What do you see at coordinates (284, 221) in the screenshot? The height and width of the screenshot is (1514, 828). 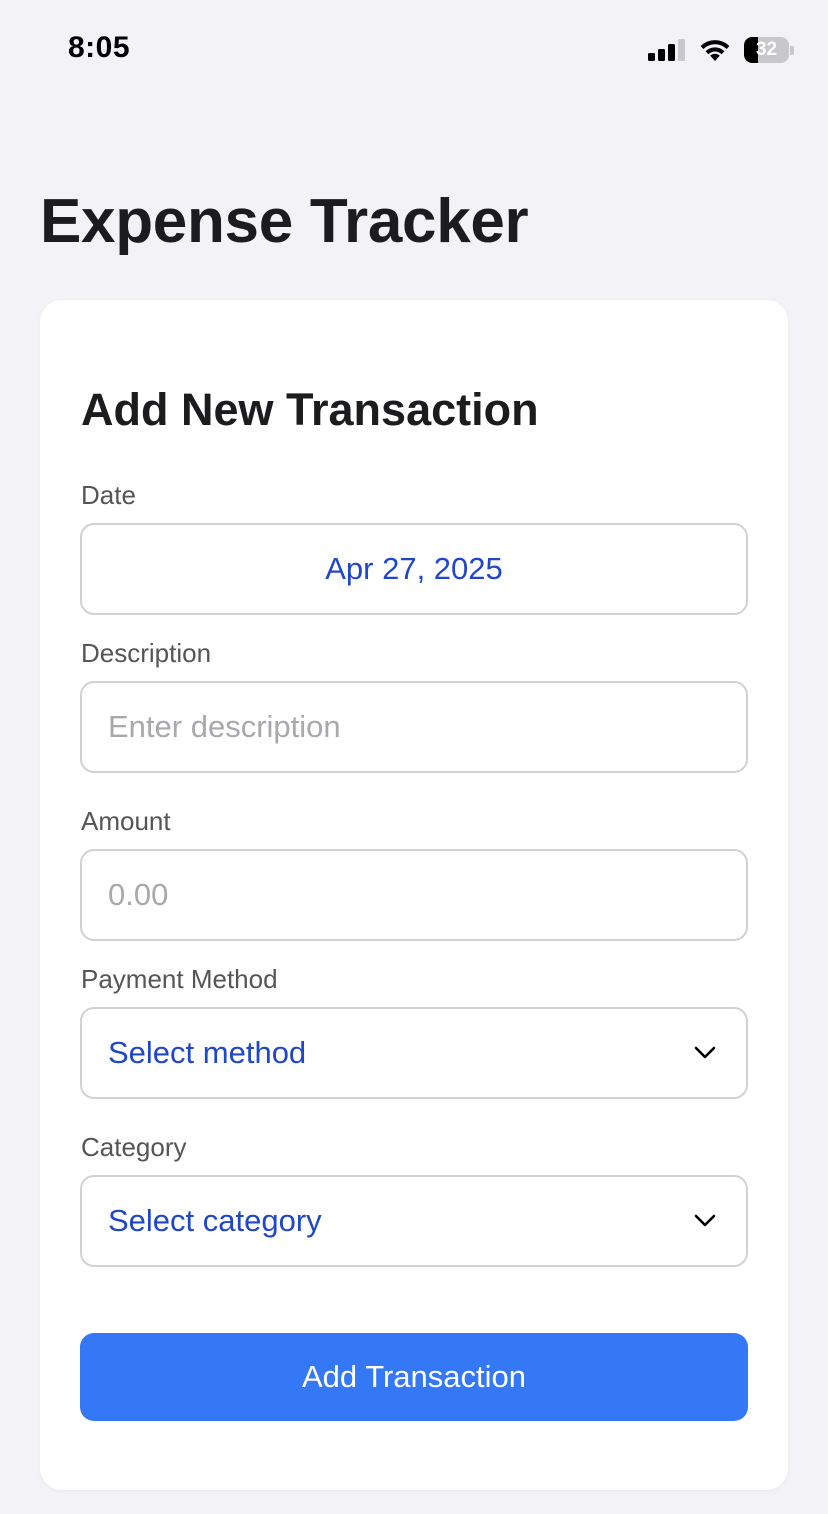 I see `page-title: Expense Tracker` at bounding box center [284, 221].